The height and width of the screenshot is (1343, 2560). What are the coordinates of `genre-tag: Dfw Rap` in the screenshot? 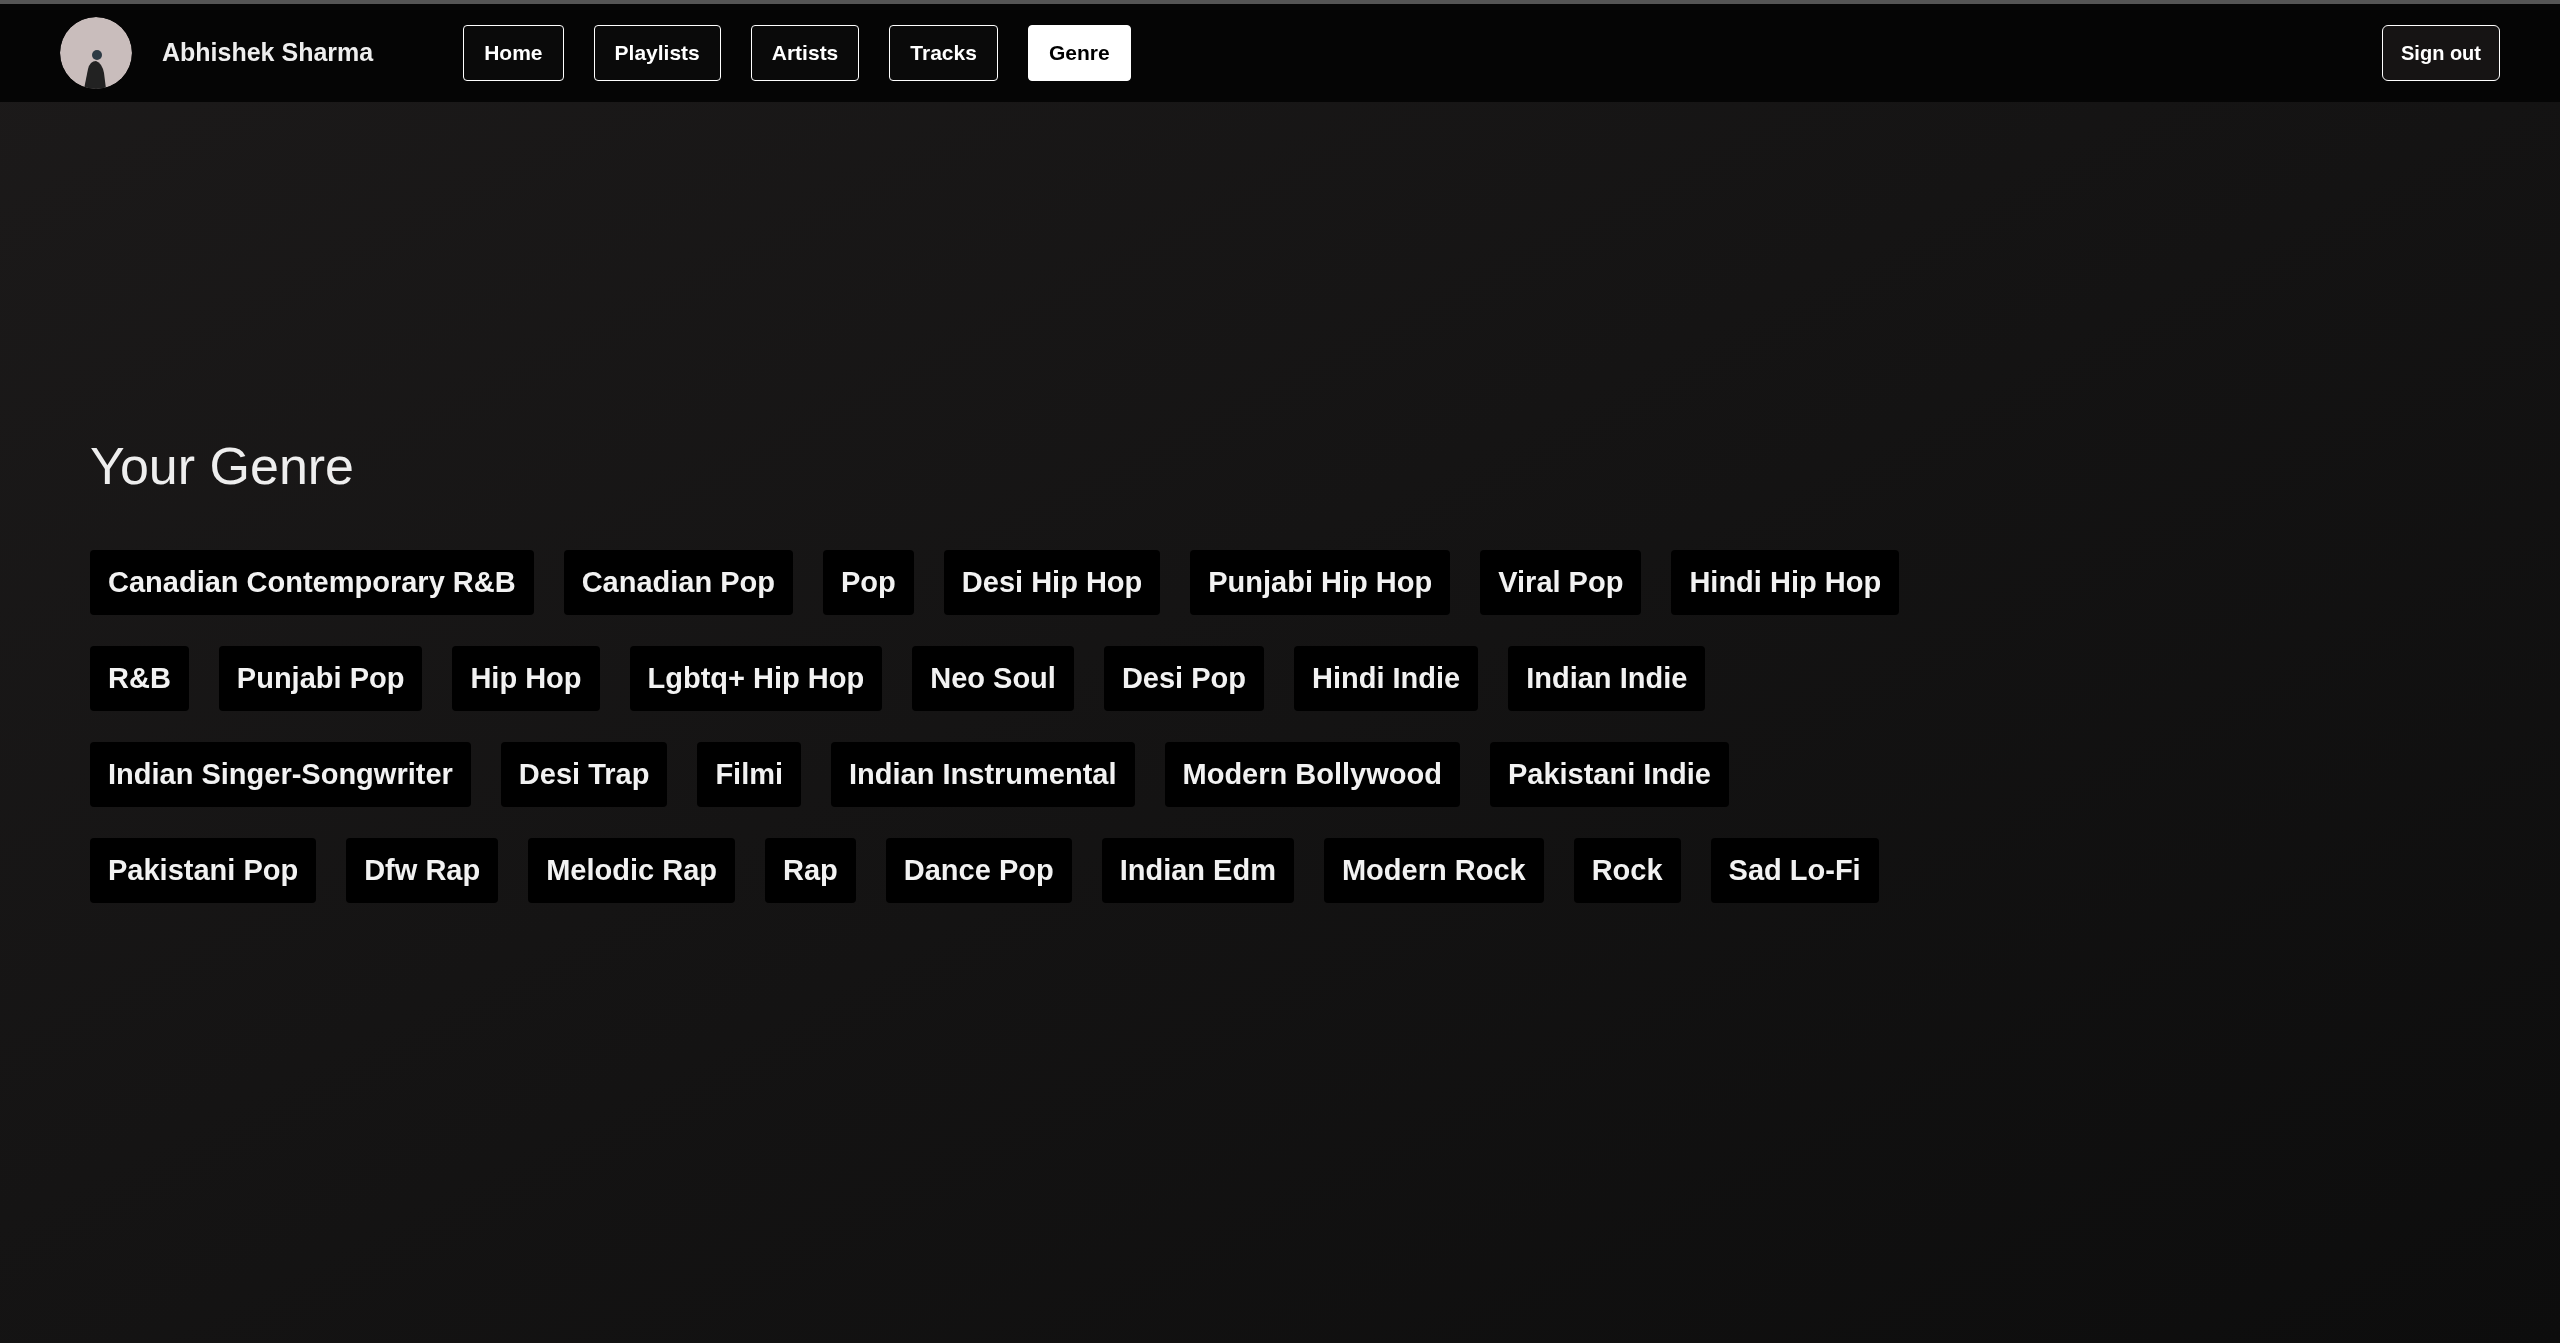 It's located at (422, 870).